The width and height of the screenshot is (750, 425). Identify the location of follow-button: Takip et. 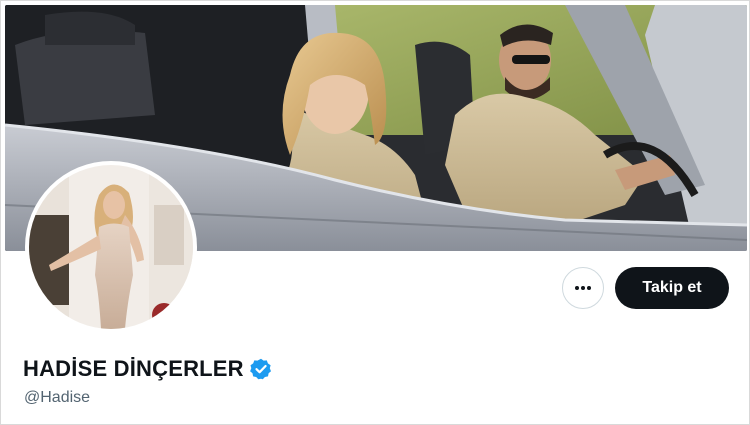
(672, 288).